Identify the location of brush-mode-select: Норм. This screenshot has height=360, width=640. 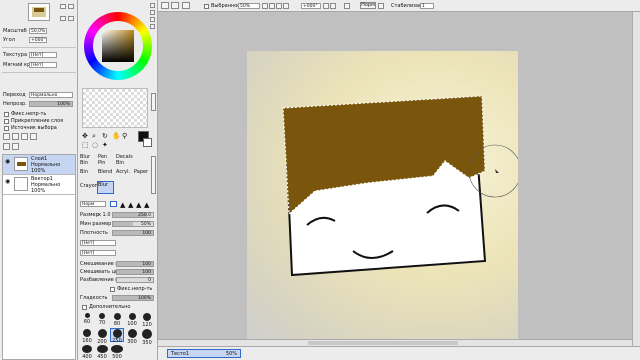
(93, 204).